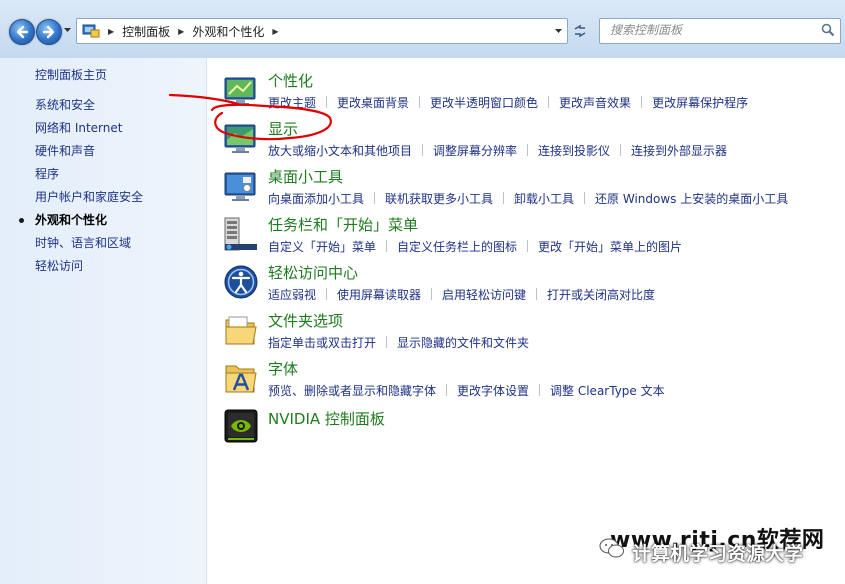 The image size is (845, 584). What do you see at coordinates (89, 178) in the screenshot?
I see `sidebar-item-programs: 程序` at bounding box center [89, 178].